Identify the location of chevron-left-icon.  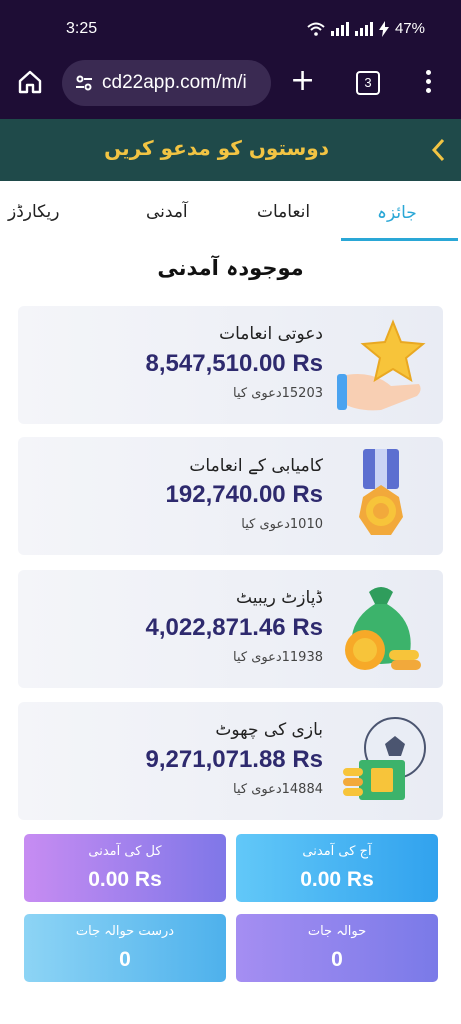
(438, 150).